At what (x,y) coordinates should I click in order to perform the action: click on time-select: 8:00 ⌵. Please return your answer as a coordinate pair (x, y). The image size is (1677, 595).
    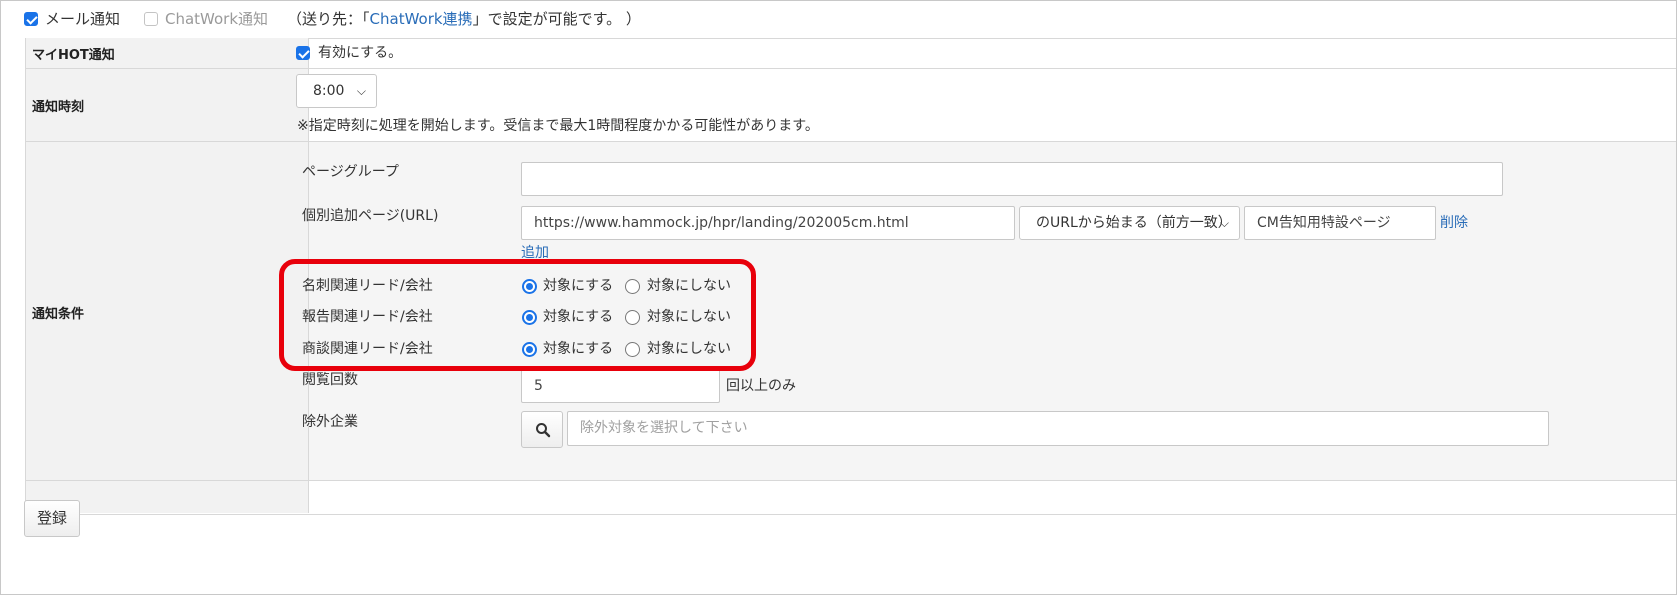
    Looking at the image, I should click on (336, 91).